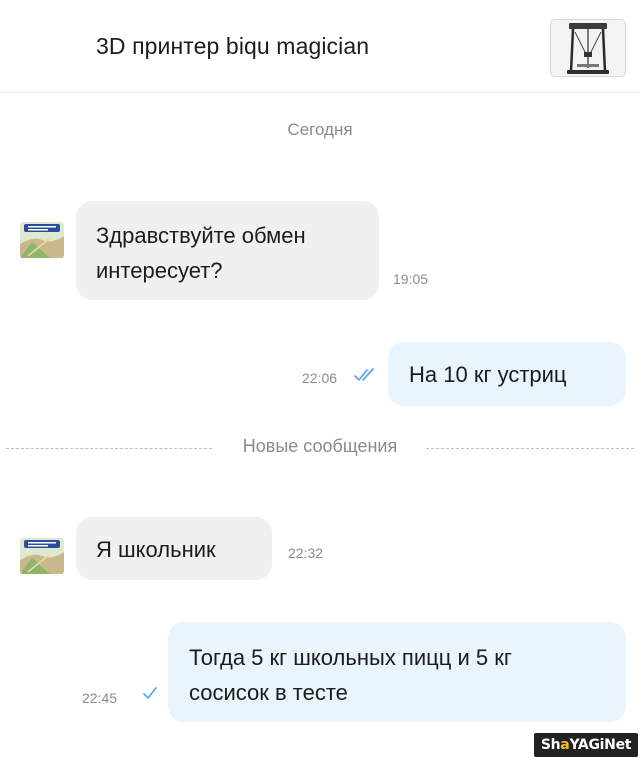 This screenshot has width=640, height=759. What do you see at coordinates (488, 374) in the screenshot?
I see `message-text-line: На 10 кг устриц` at bounding box center [488, 374].